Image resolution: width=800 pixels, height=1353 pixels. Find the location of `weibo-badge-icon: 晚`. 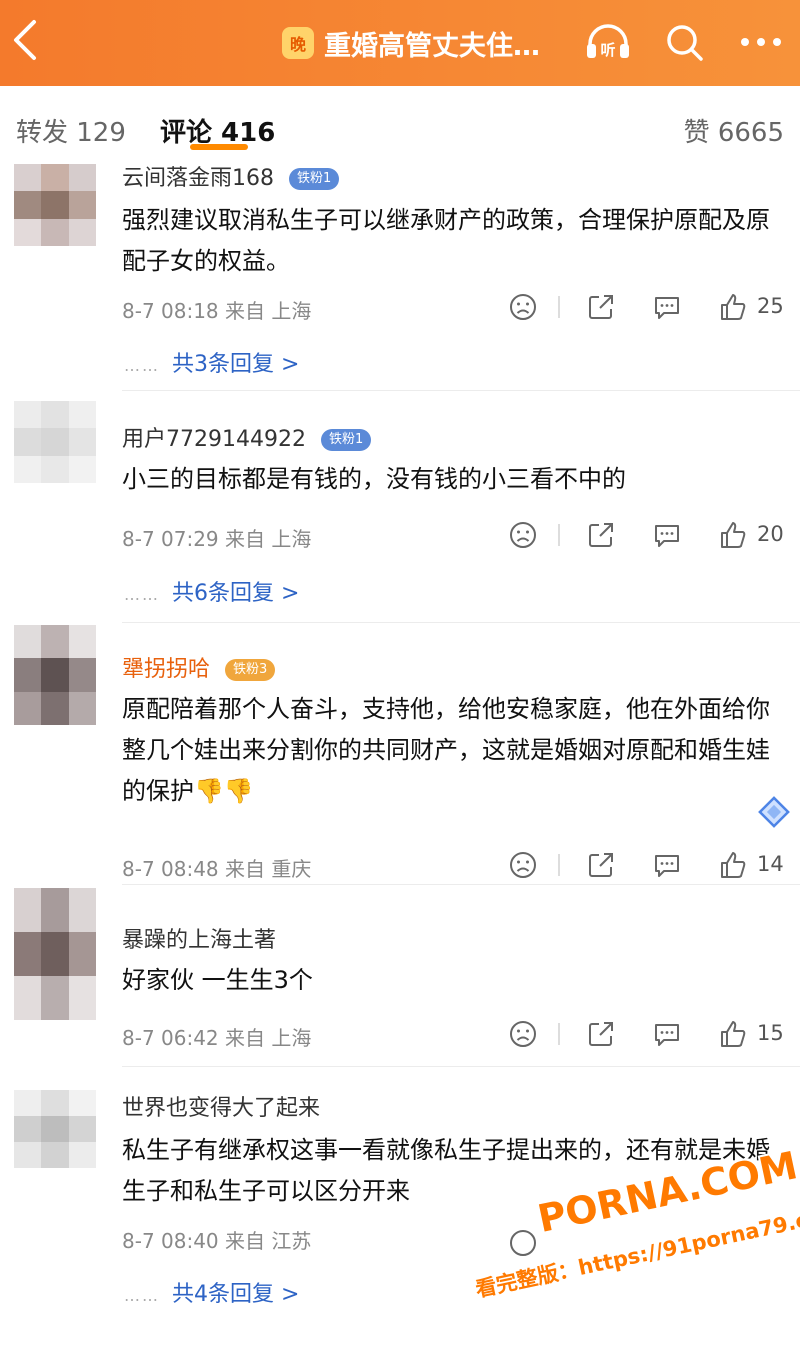

weibo-badge-icon: 晚 is located at coordinates (298, 43).